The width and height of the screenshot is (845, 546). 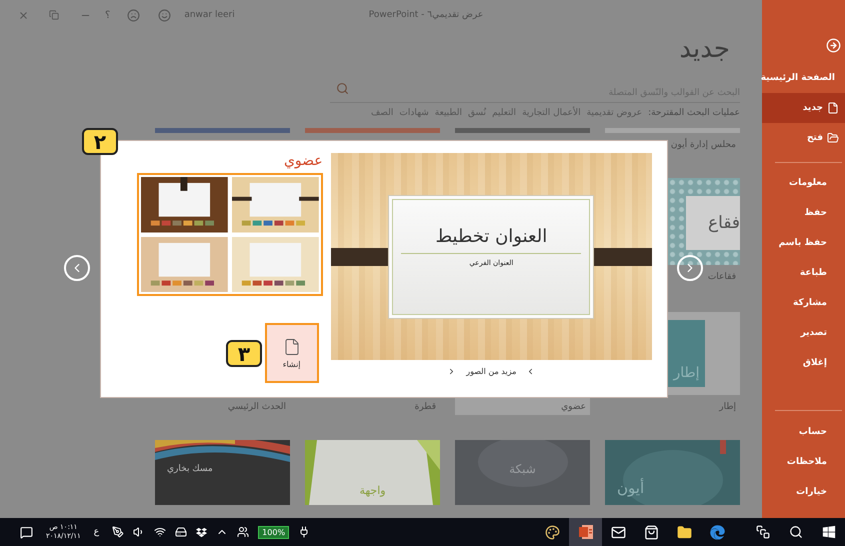 I want to click on back-icon, so click(x=833, y=45).